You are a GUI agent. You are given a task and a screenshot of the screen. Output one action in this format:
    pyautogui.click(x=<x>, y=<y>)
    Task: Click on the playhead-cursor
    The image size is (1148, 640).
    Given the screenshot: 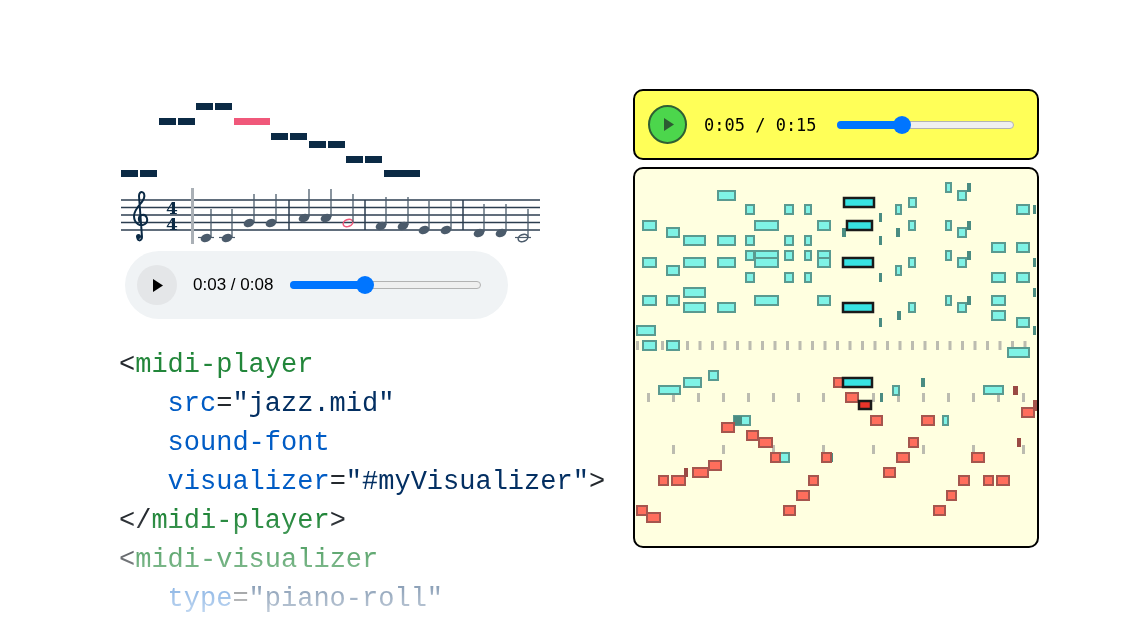 What is the action you would take?
    pyautogui.click(x=192, y=216)
    